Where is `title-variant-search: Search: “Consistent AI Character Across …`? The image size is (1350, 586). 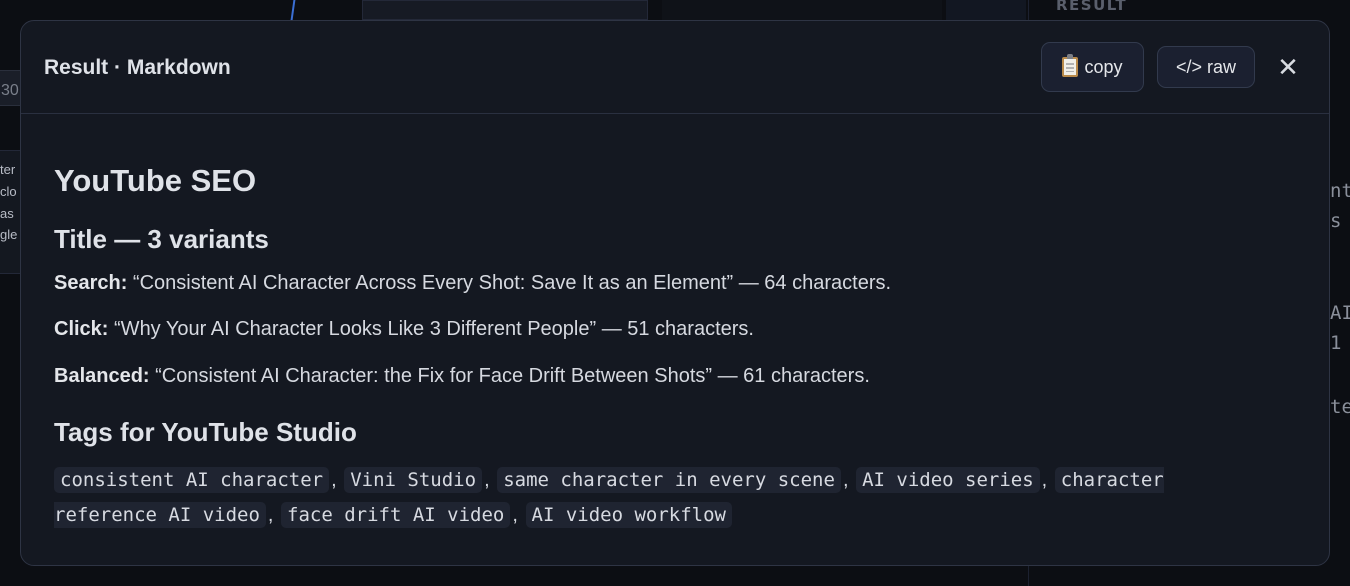 title-variant-search: Search: “Consistent AI Character Across … is located at coordinates (472, 283).